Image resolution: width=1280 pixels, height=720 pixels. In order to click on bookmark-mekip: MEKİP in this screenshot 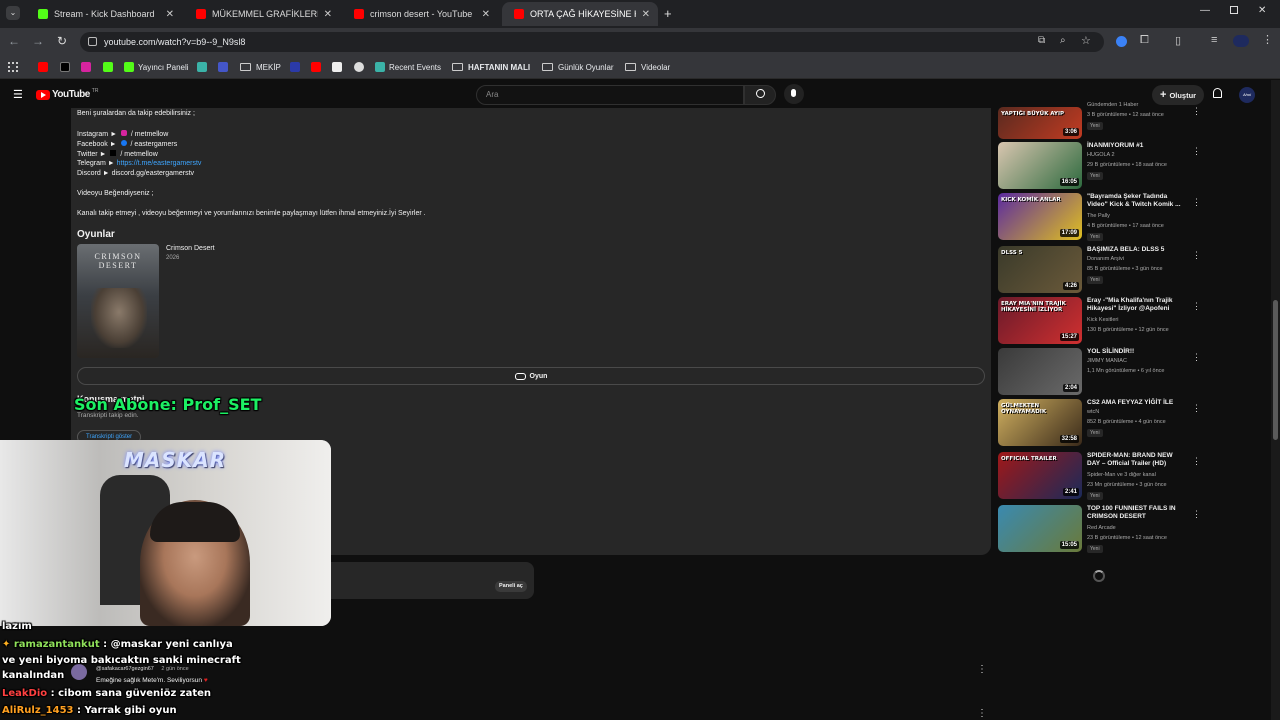, I will do `click(260, 67)`.